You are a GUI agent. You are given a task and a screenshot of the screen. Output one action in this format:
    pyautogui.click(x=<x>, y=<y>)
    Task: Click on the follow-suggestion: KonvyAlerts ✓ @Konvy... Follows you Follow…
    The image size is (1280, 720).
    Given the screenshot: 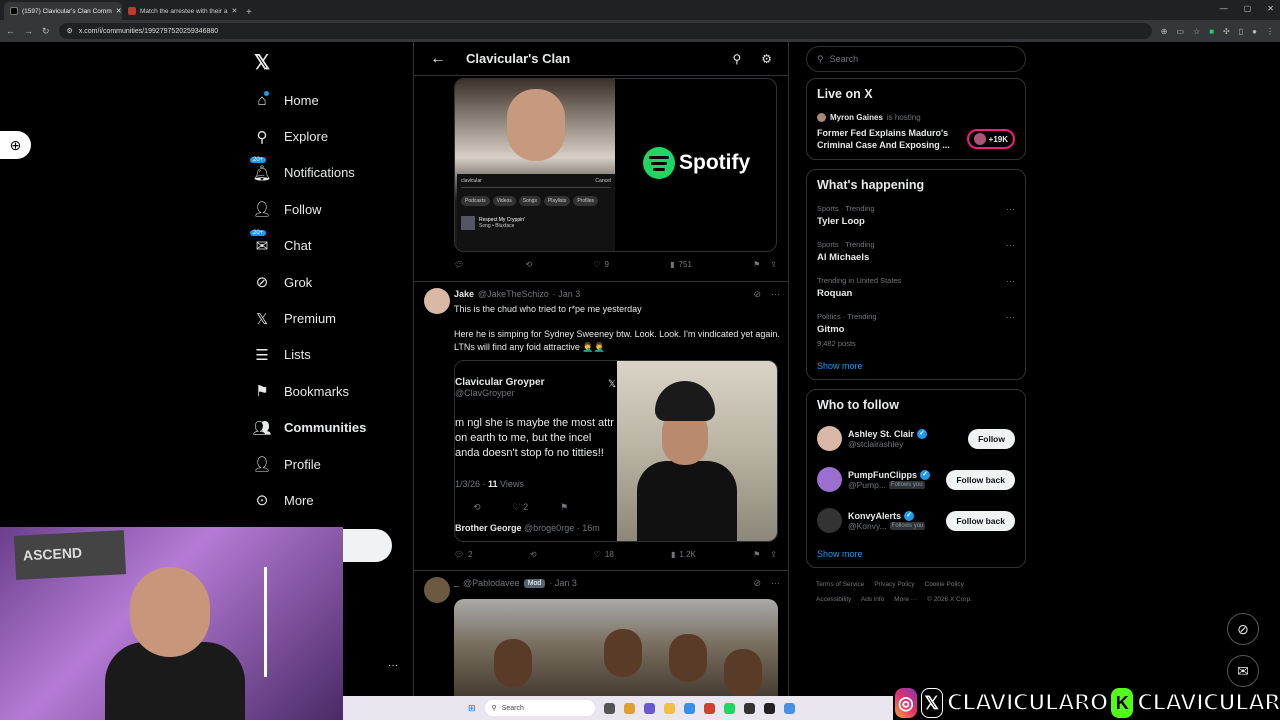 What is the action you would take?
    pyautogui.click(x=916, y=520)
    